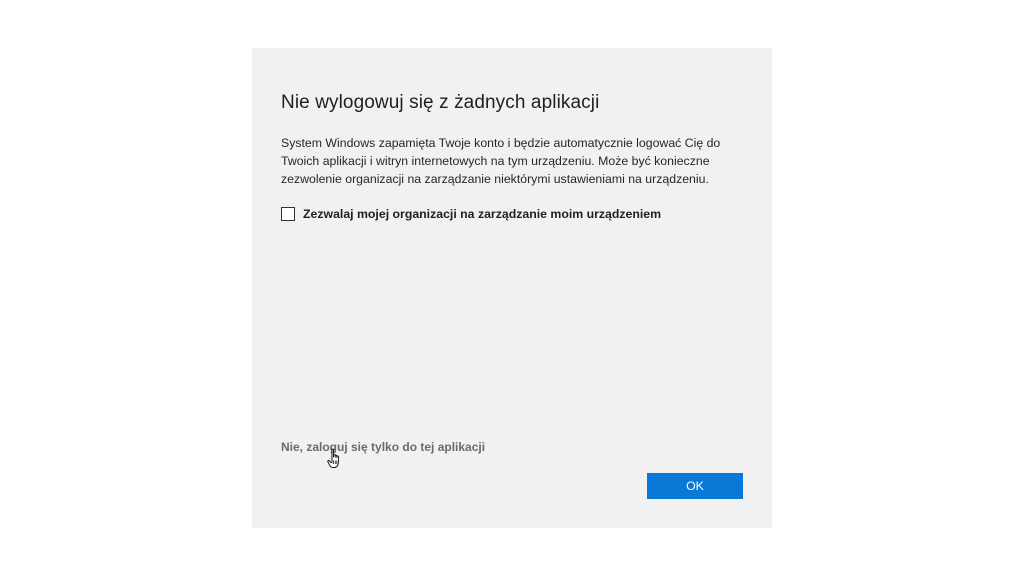  What do you see at coordinates (288, 214) in the screenshot?
I see `manage-device-checkbox` at bounding box center [288, 214].